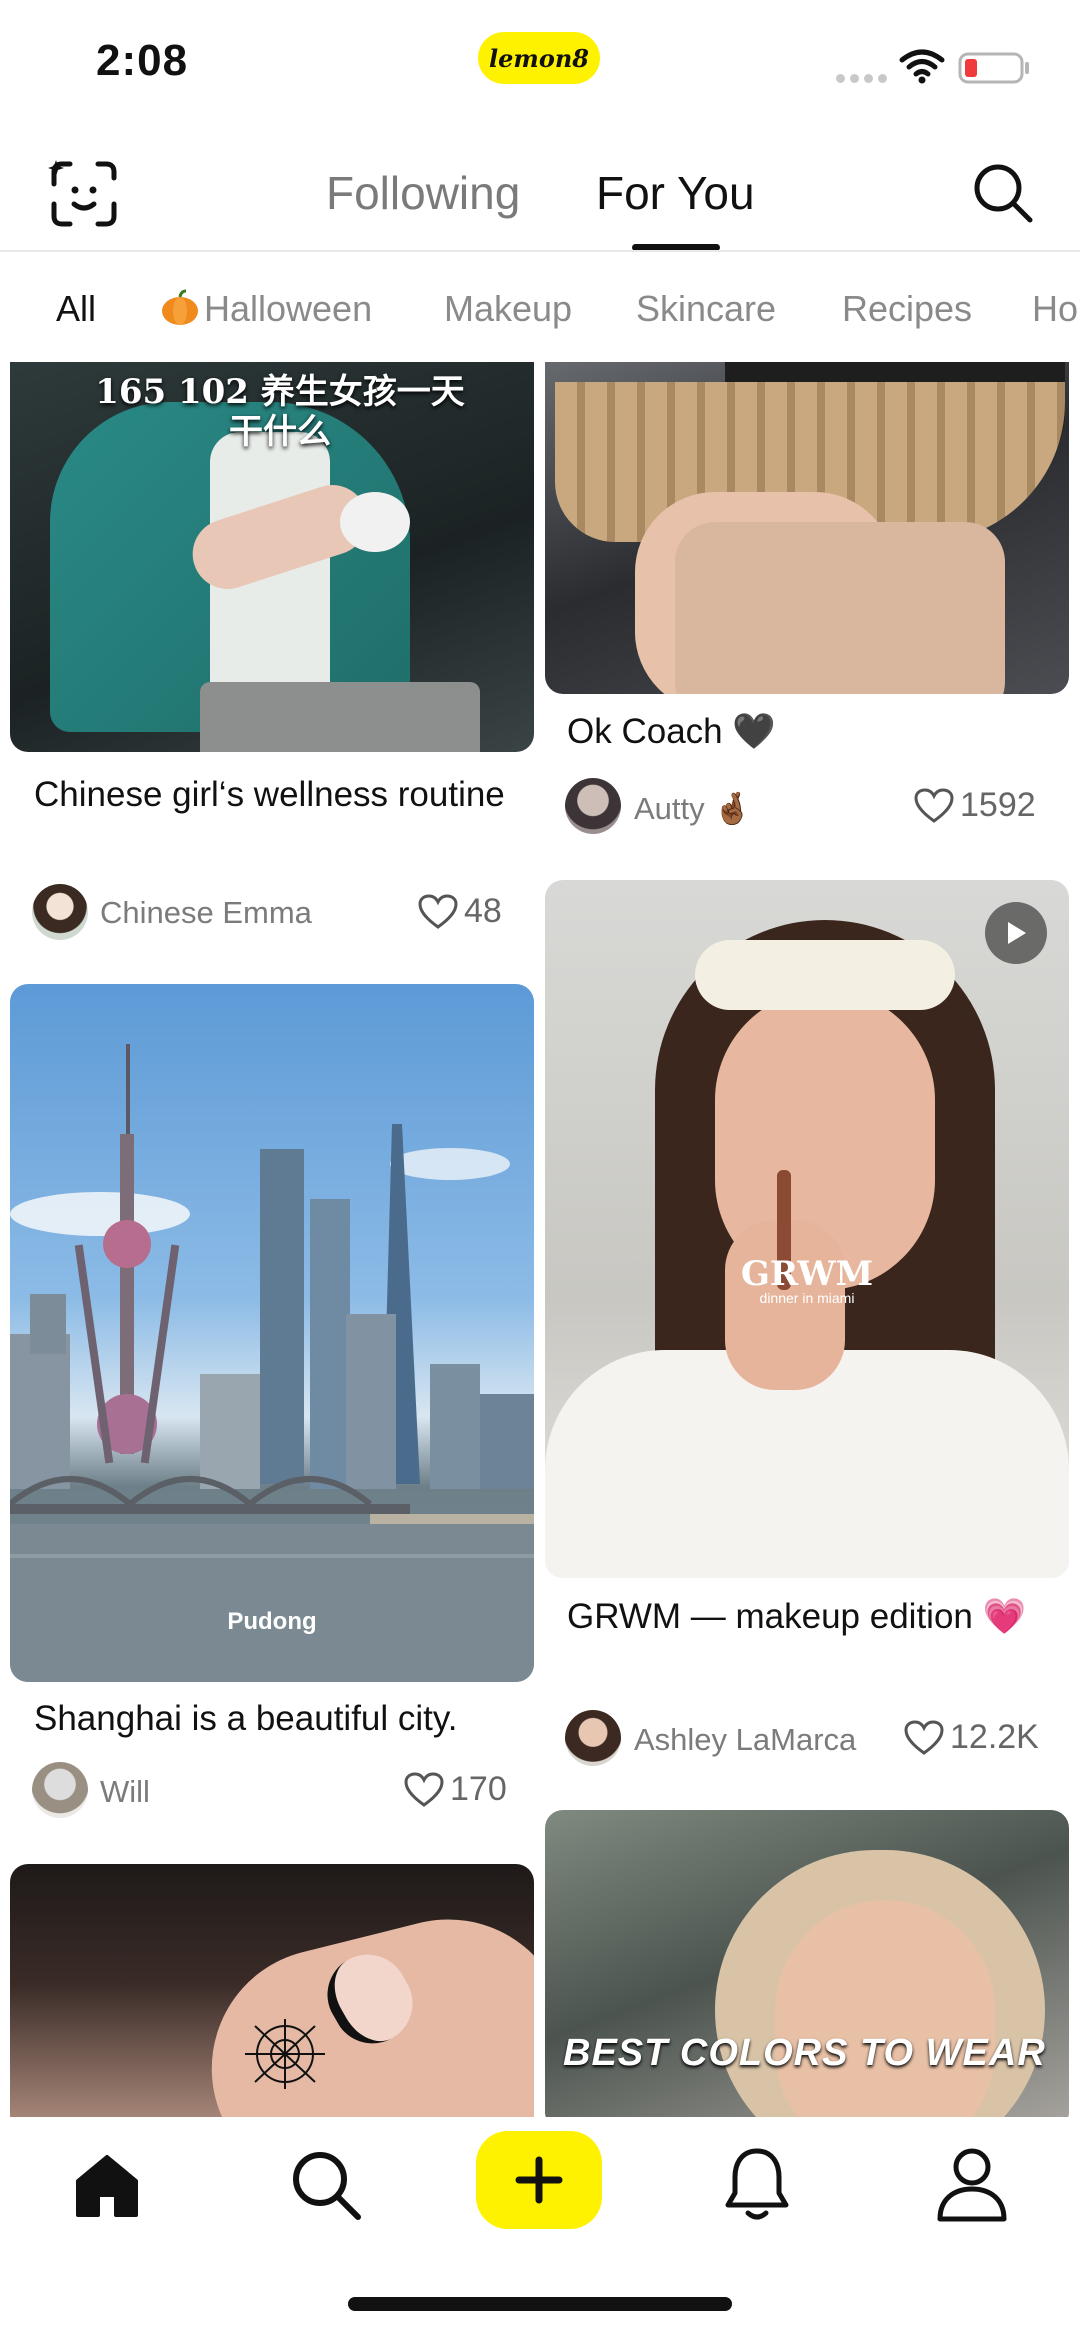 This screenshot has width=1080, height=2337. I want to click on battery-low-icon, so click(993, 68).